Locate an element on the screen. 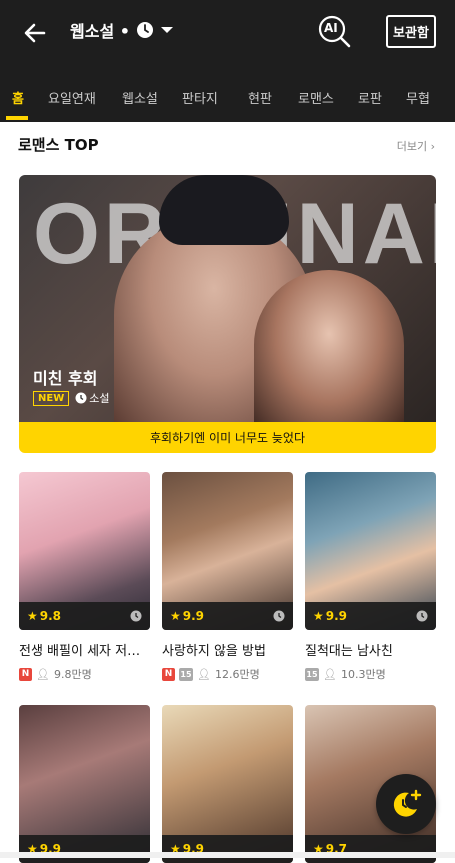  bottom-edge is located at coordinates (227, 855).